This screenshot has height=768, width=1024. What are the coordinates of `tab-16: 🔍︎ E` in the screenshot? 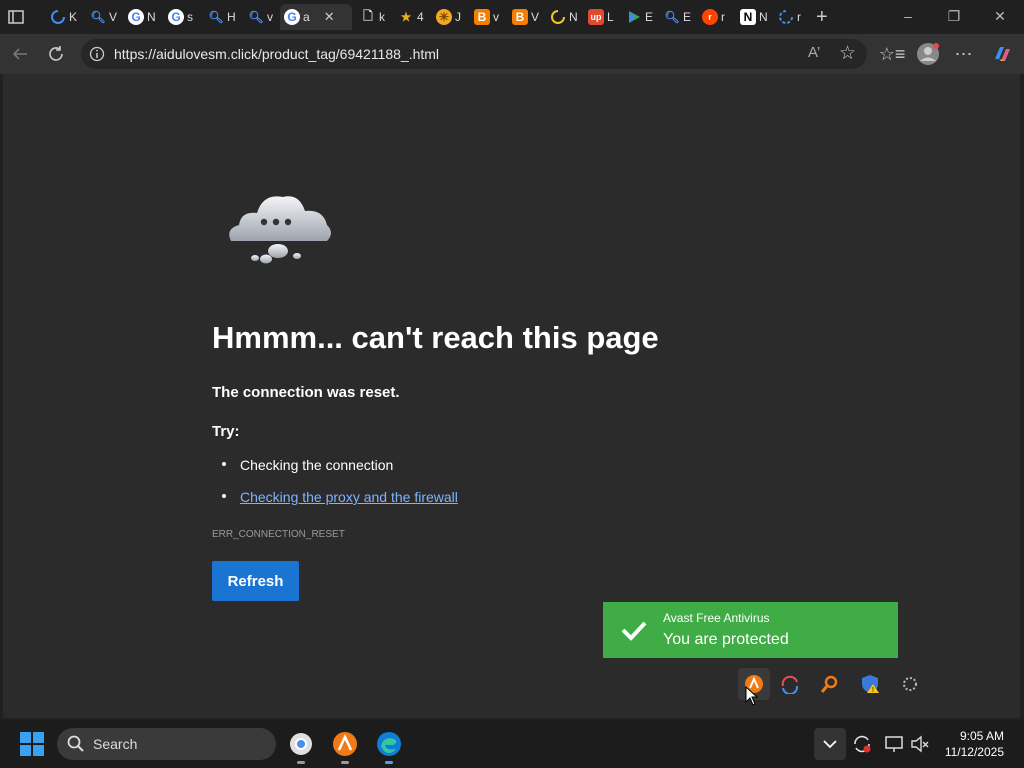 It's located at (682, 17).